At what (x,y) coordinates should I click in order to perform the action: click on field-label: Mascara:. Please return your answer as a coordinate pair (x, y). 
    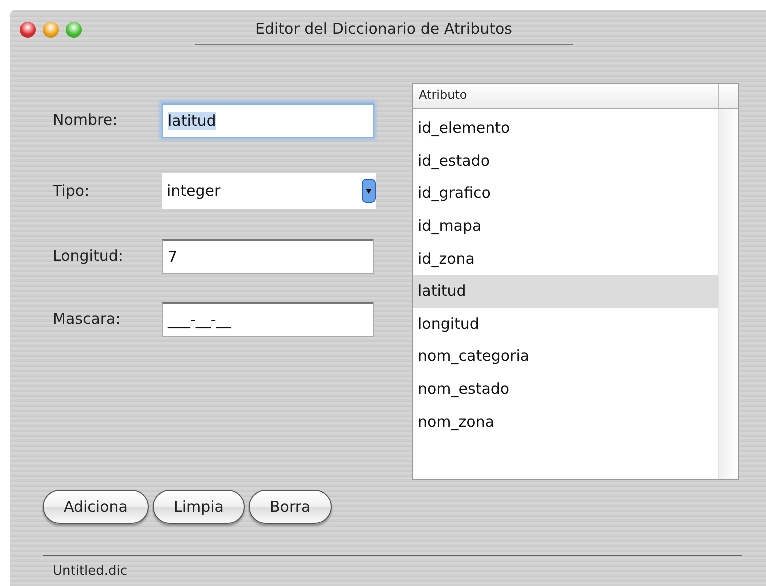
    Looking at the image, I should click on (87, 319).